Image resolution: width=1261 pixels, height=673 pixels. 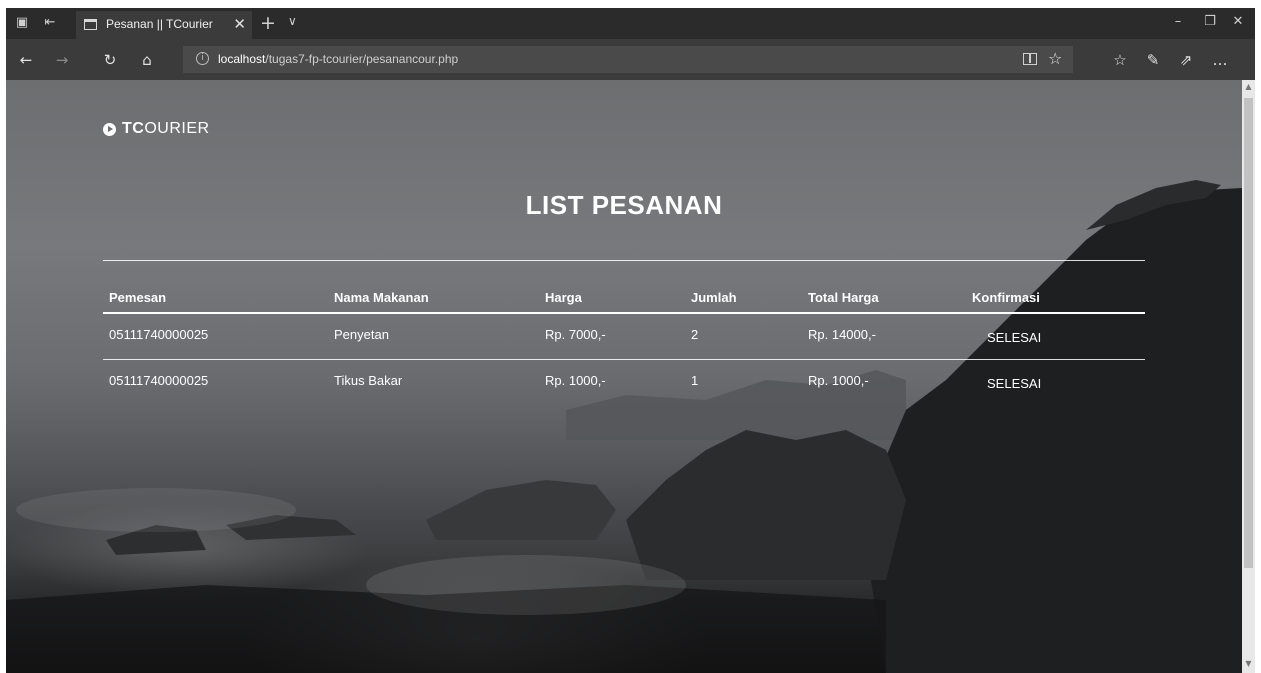 I want to click on restore-icon: ❐, so click(x=1210, y=23).